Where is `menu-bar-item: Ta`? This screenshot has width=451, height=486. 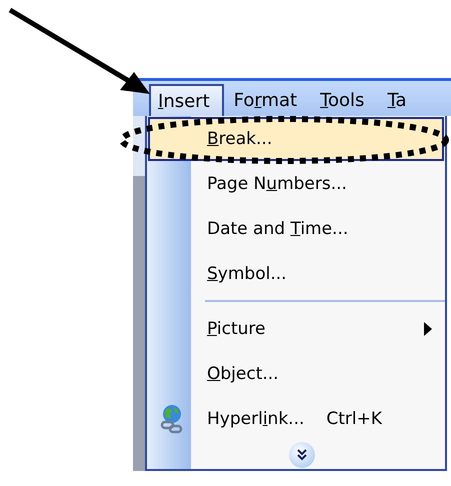
menu-bar-item: Ta is located at coordinates (399, 100).